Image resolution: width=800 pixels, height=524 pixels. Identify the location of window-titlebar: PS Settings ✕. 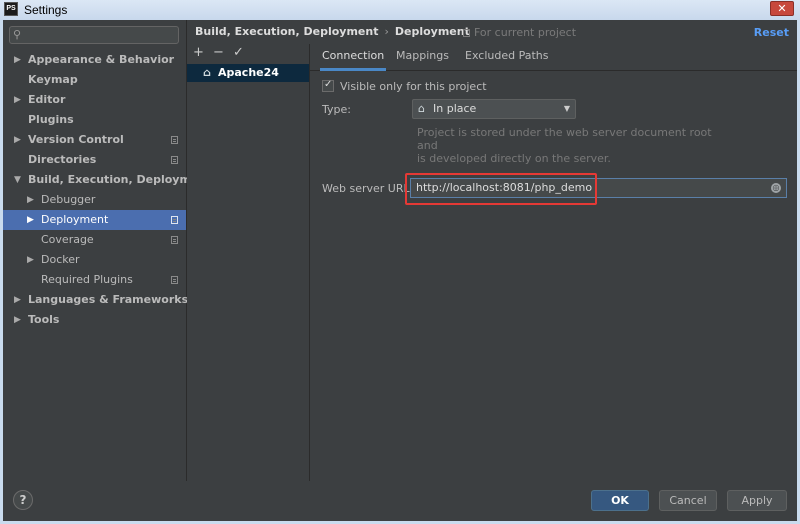
(400, 10).